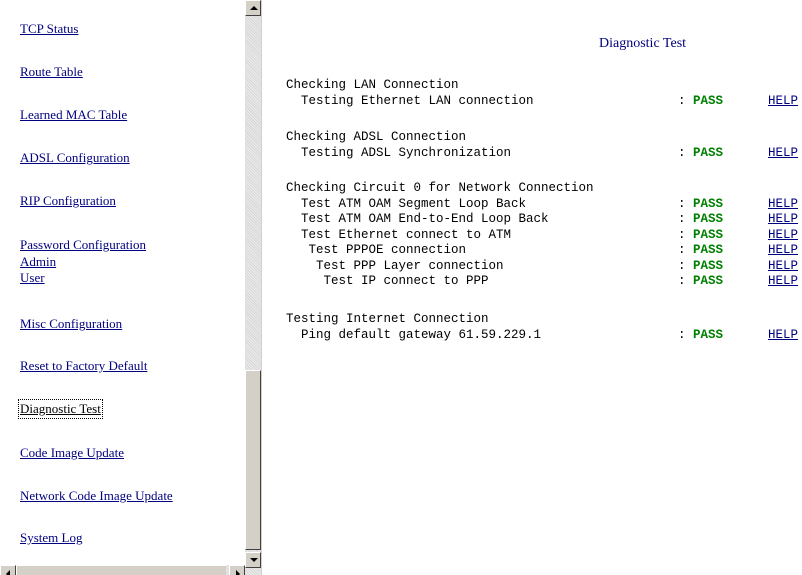  What do you see at coordinates (410, 101) in the screenshot?
I see `test-label: Testing Ethernet LAN connection` at bounding box center [410, 101].